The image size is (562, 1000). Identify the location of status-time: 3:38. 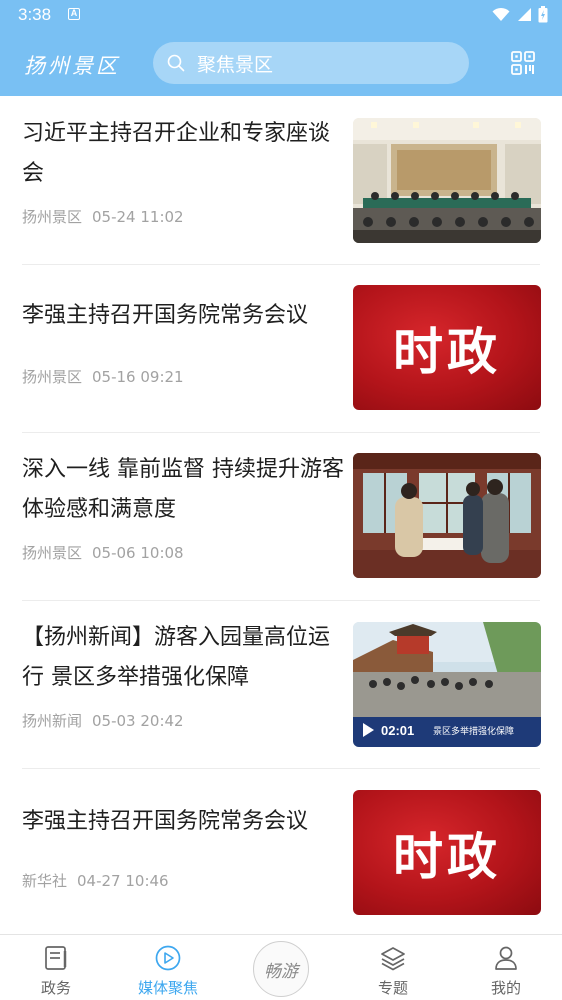
(35, 14).